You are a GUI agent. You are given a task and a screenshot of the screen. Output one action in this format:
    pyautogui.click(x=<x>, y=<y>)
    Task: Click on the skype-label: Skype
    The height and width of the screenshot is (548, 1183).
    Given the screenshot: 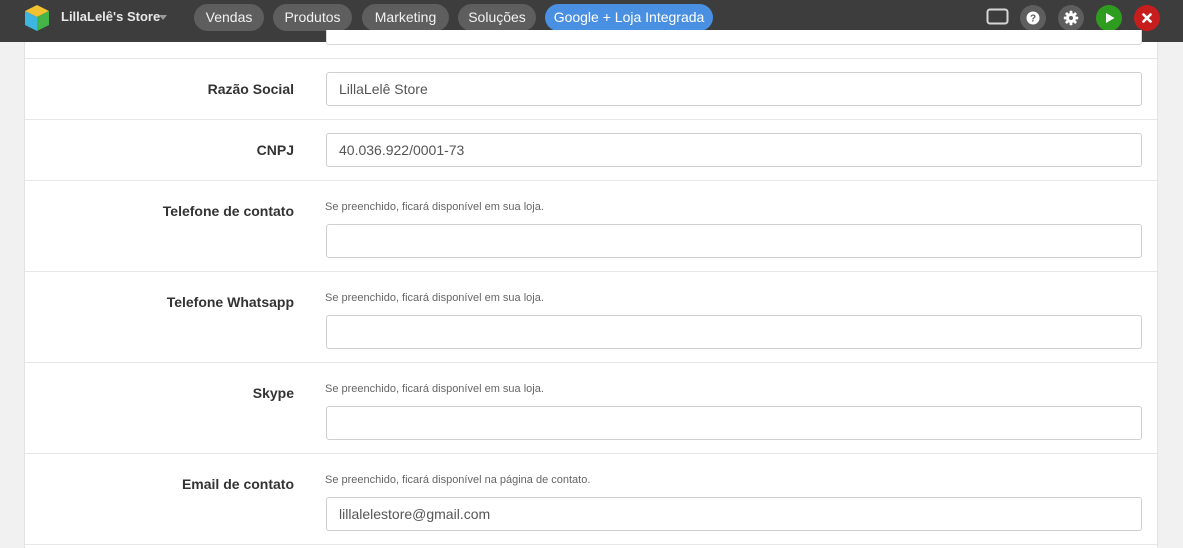 What is the action you would take?
    pyautogui.click(x=273, y=393)
    